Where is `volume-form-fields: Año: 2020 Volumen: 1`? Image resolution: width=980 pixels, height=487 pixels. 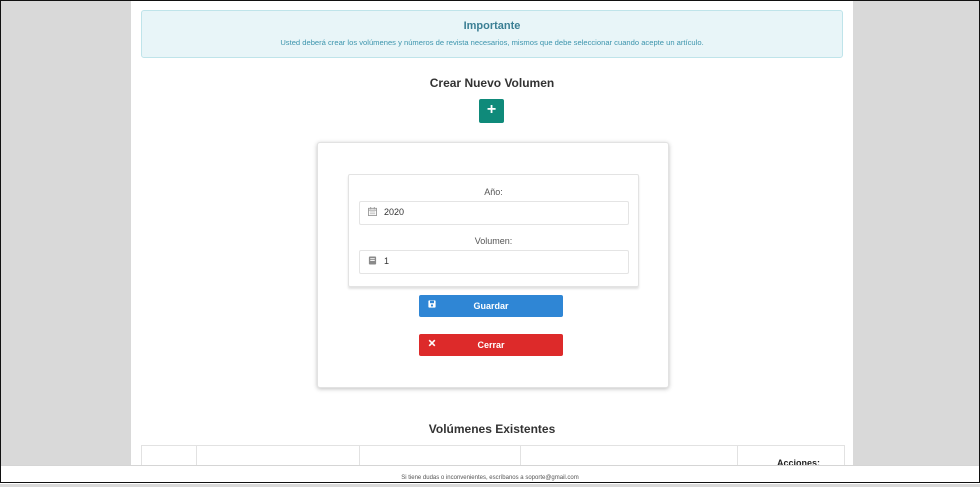 volume-form-fields: Año: 2020 Volumen: 1 is located at coordinates (493, 230).